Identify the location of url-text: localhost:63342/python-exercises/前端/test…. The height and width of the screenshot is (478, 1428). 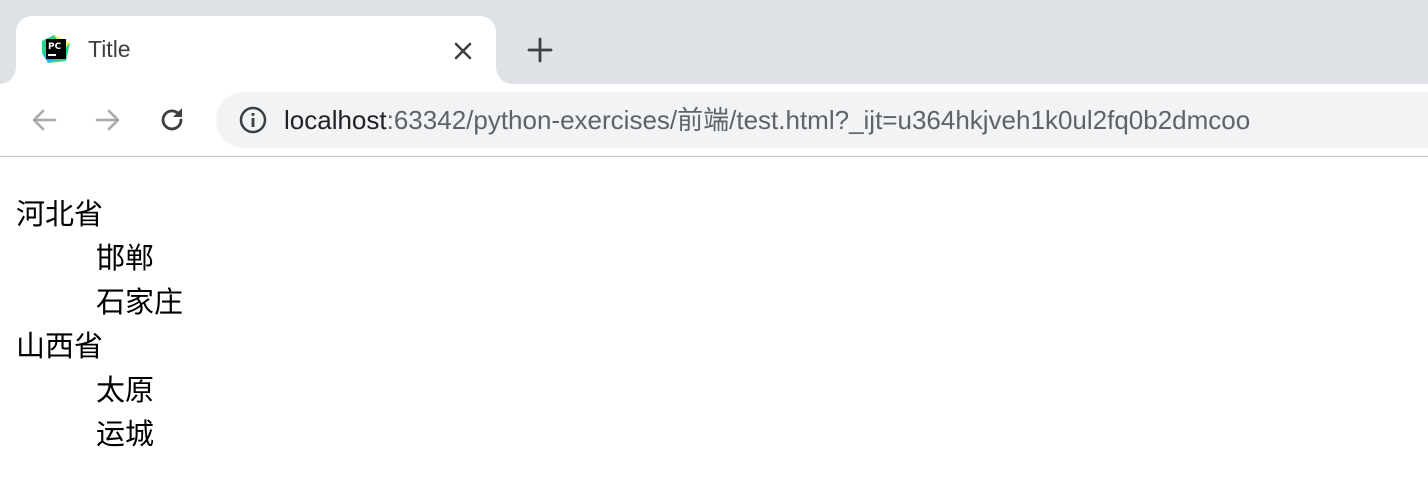
(767, 120).